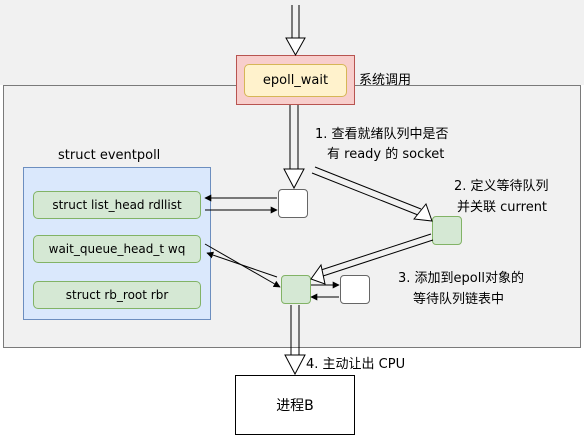  I want to click on arrow-to-process, so click(295, 340).